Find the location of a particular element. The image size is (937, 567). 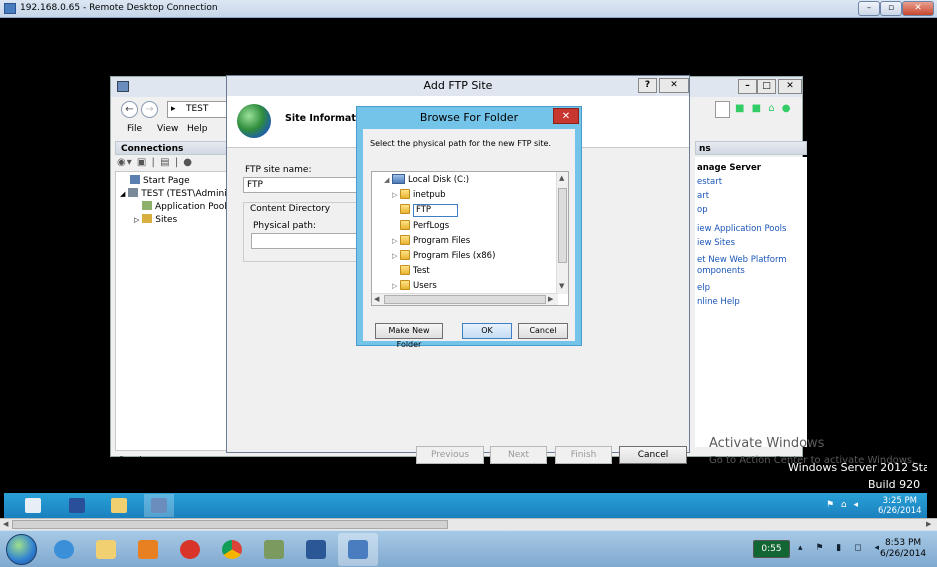

start-page-icon is located at coordinates (135, 179).